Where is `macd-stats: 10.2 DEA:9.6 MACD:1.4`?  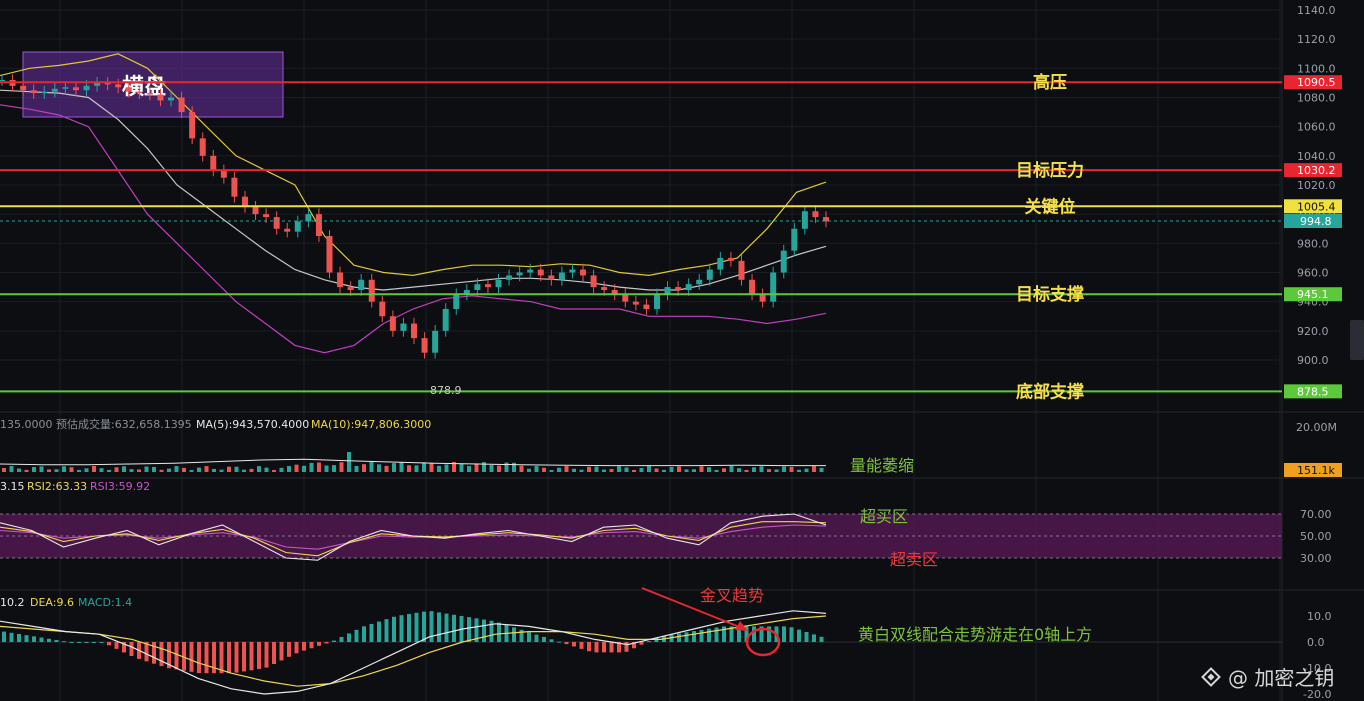
macd-stats: 10.2 DEA:9.6 MACD:1.4 is located at coordinates (66, 602).